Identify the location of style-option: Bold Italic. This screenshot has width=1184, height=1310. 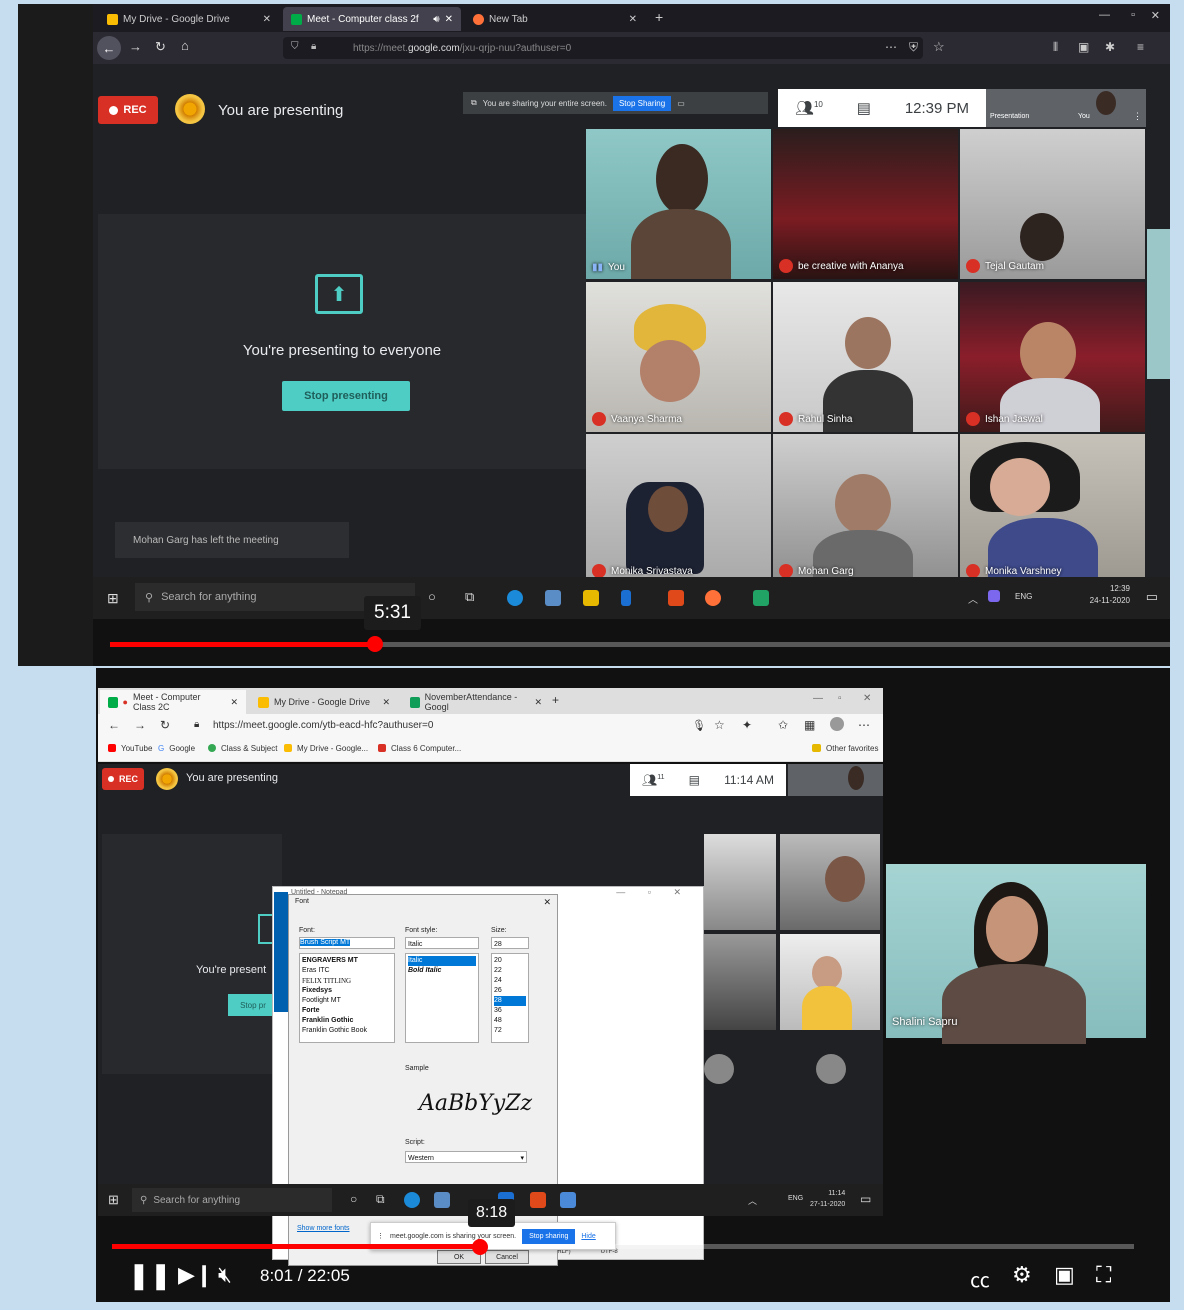
(442, 971).